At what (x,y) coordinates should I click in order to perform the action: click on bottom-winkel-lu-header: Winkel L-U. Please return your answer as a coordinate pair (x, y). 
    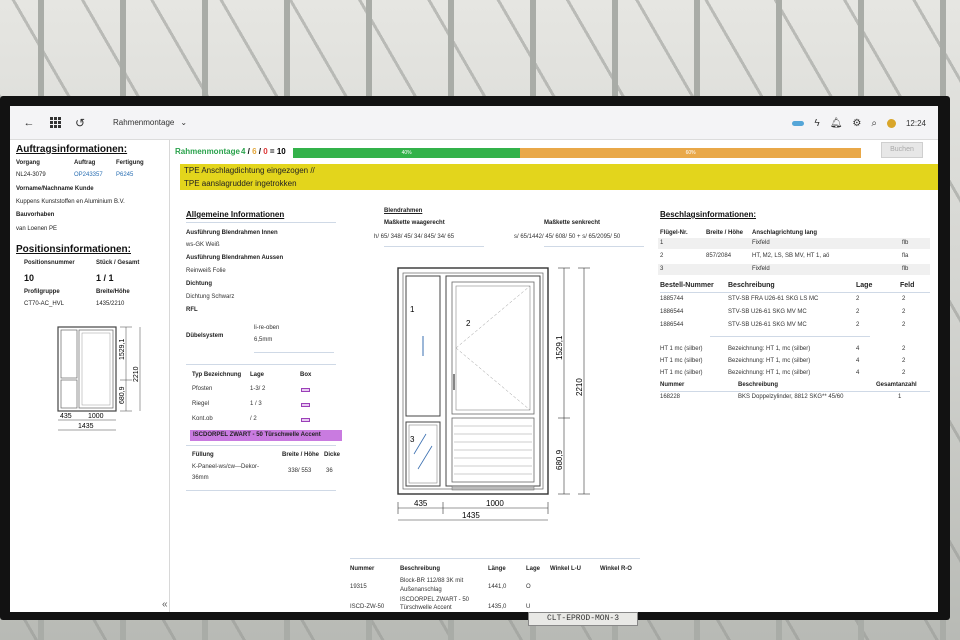
    Looking at the image, I should click on (565, 569).